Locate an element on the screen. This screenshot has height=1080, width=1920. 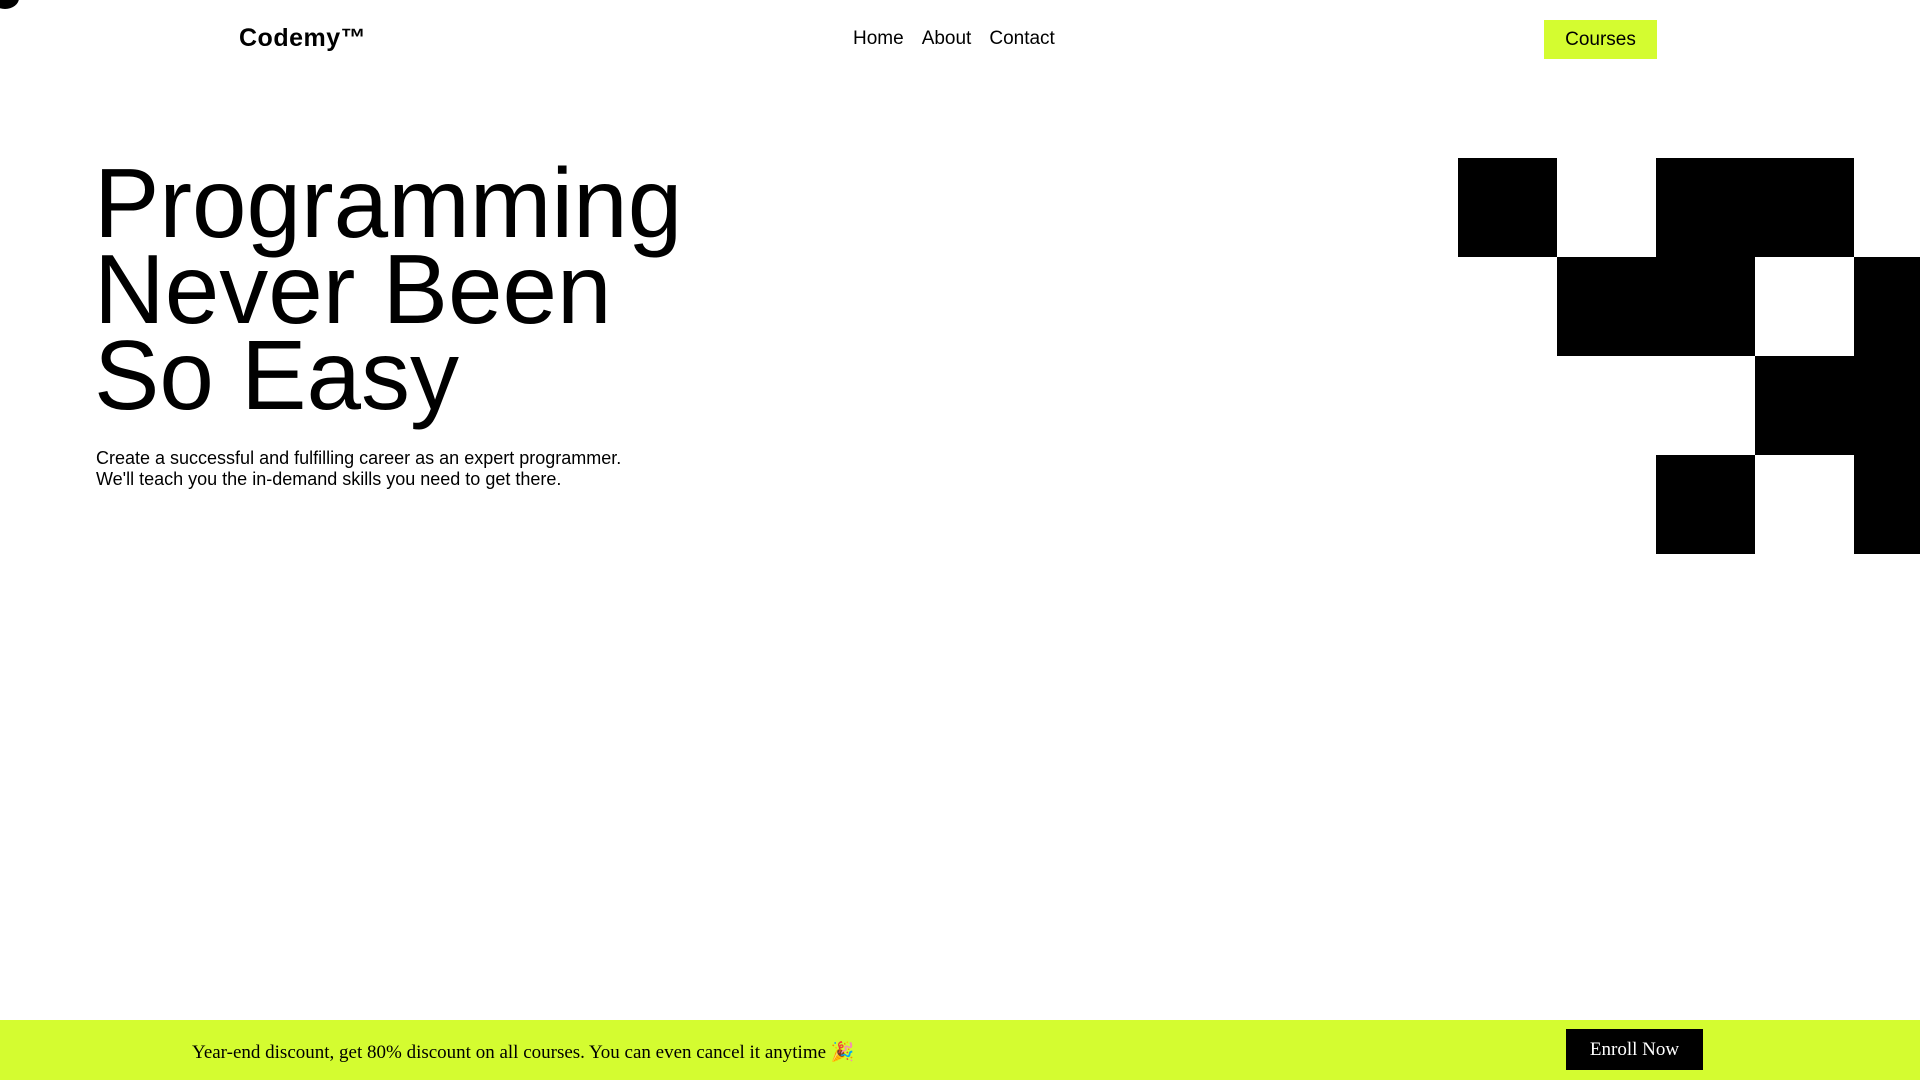
main-nav: Home About Contact is located at coordinates (954, 39).